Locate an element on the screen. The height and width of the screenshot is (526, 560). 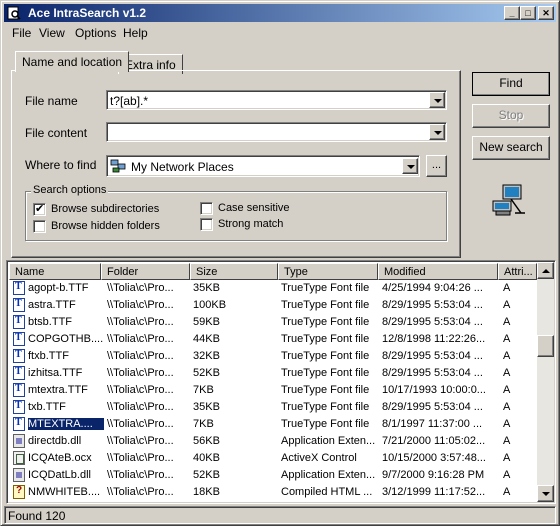
maximize-button: □ is located at coordinates (528, 13).